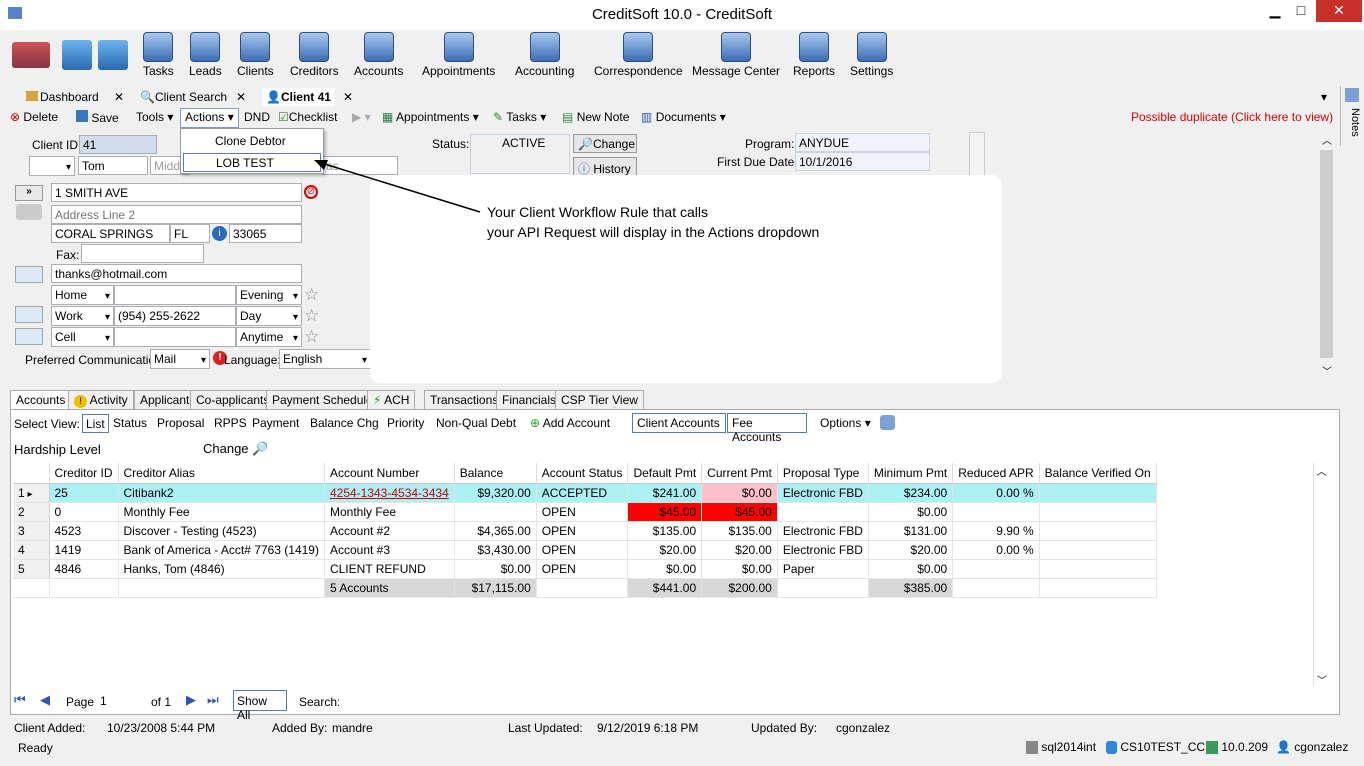 The width and height of the screenshot is (1364, 766). What do you see at coordinates (314, 55) in the screenshot?
I see `ribbon-creditors-button: Creditors` at bounding box center [314, 55].